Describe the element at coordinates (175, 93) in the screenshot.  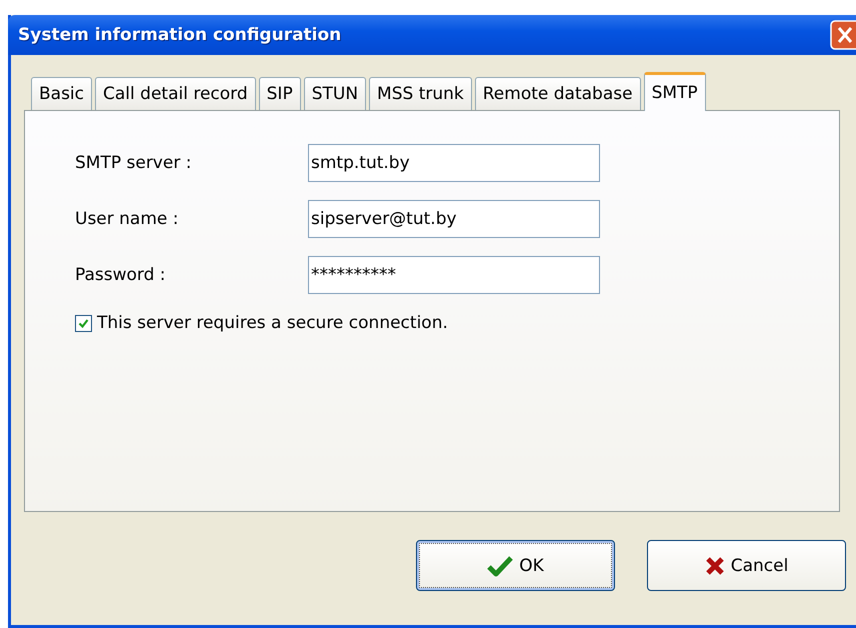
I see `tab: Call detail record` at that location.